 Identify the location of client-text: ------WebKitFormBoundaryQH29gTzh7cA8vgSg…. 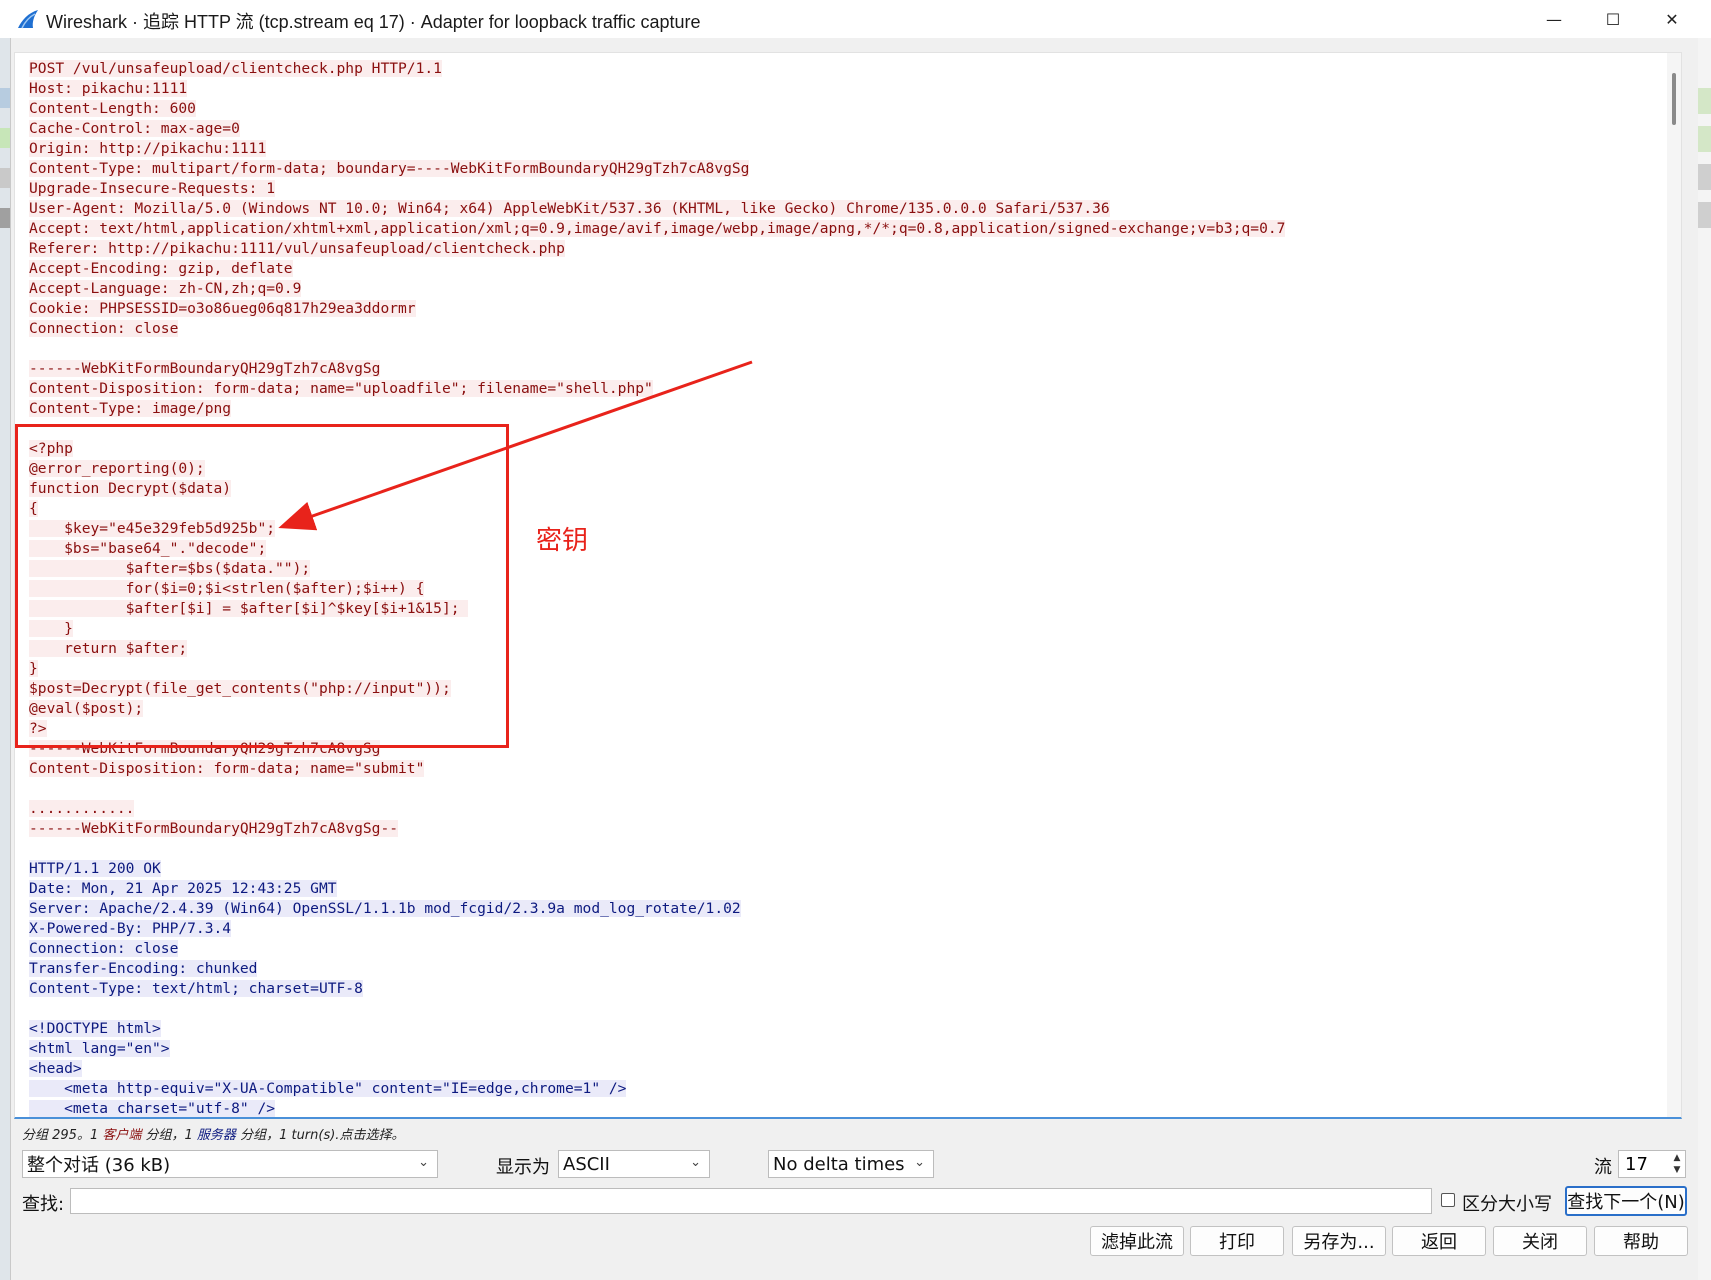
(214, 828).